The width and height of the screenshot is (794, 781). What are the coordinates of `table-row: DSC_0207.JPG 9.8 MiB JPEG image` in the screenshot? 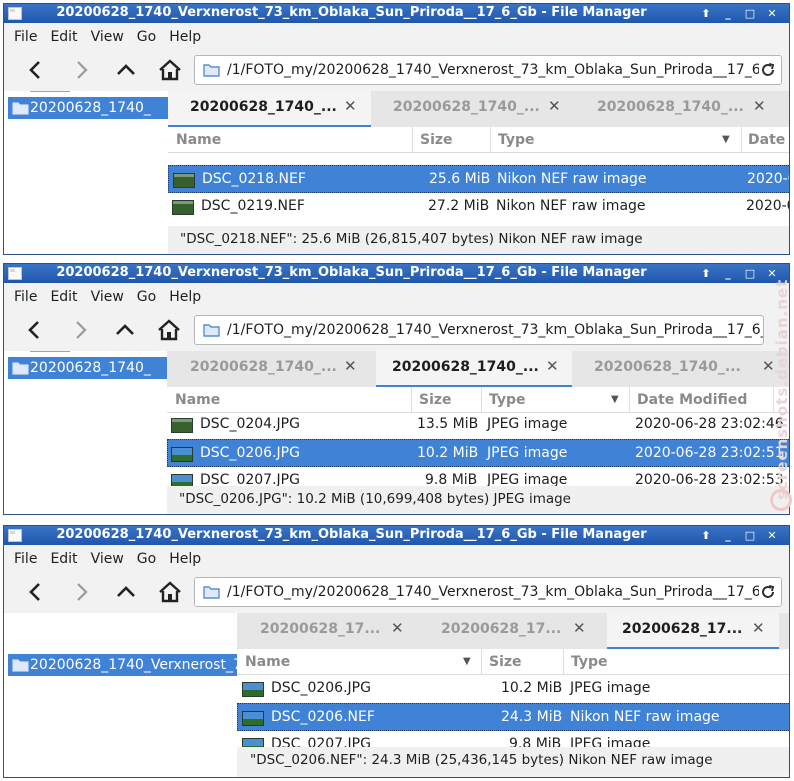 It's located at (513, 739).